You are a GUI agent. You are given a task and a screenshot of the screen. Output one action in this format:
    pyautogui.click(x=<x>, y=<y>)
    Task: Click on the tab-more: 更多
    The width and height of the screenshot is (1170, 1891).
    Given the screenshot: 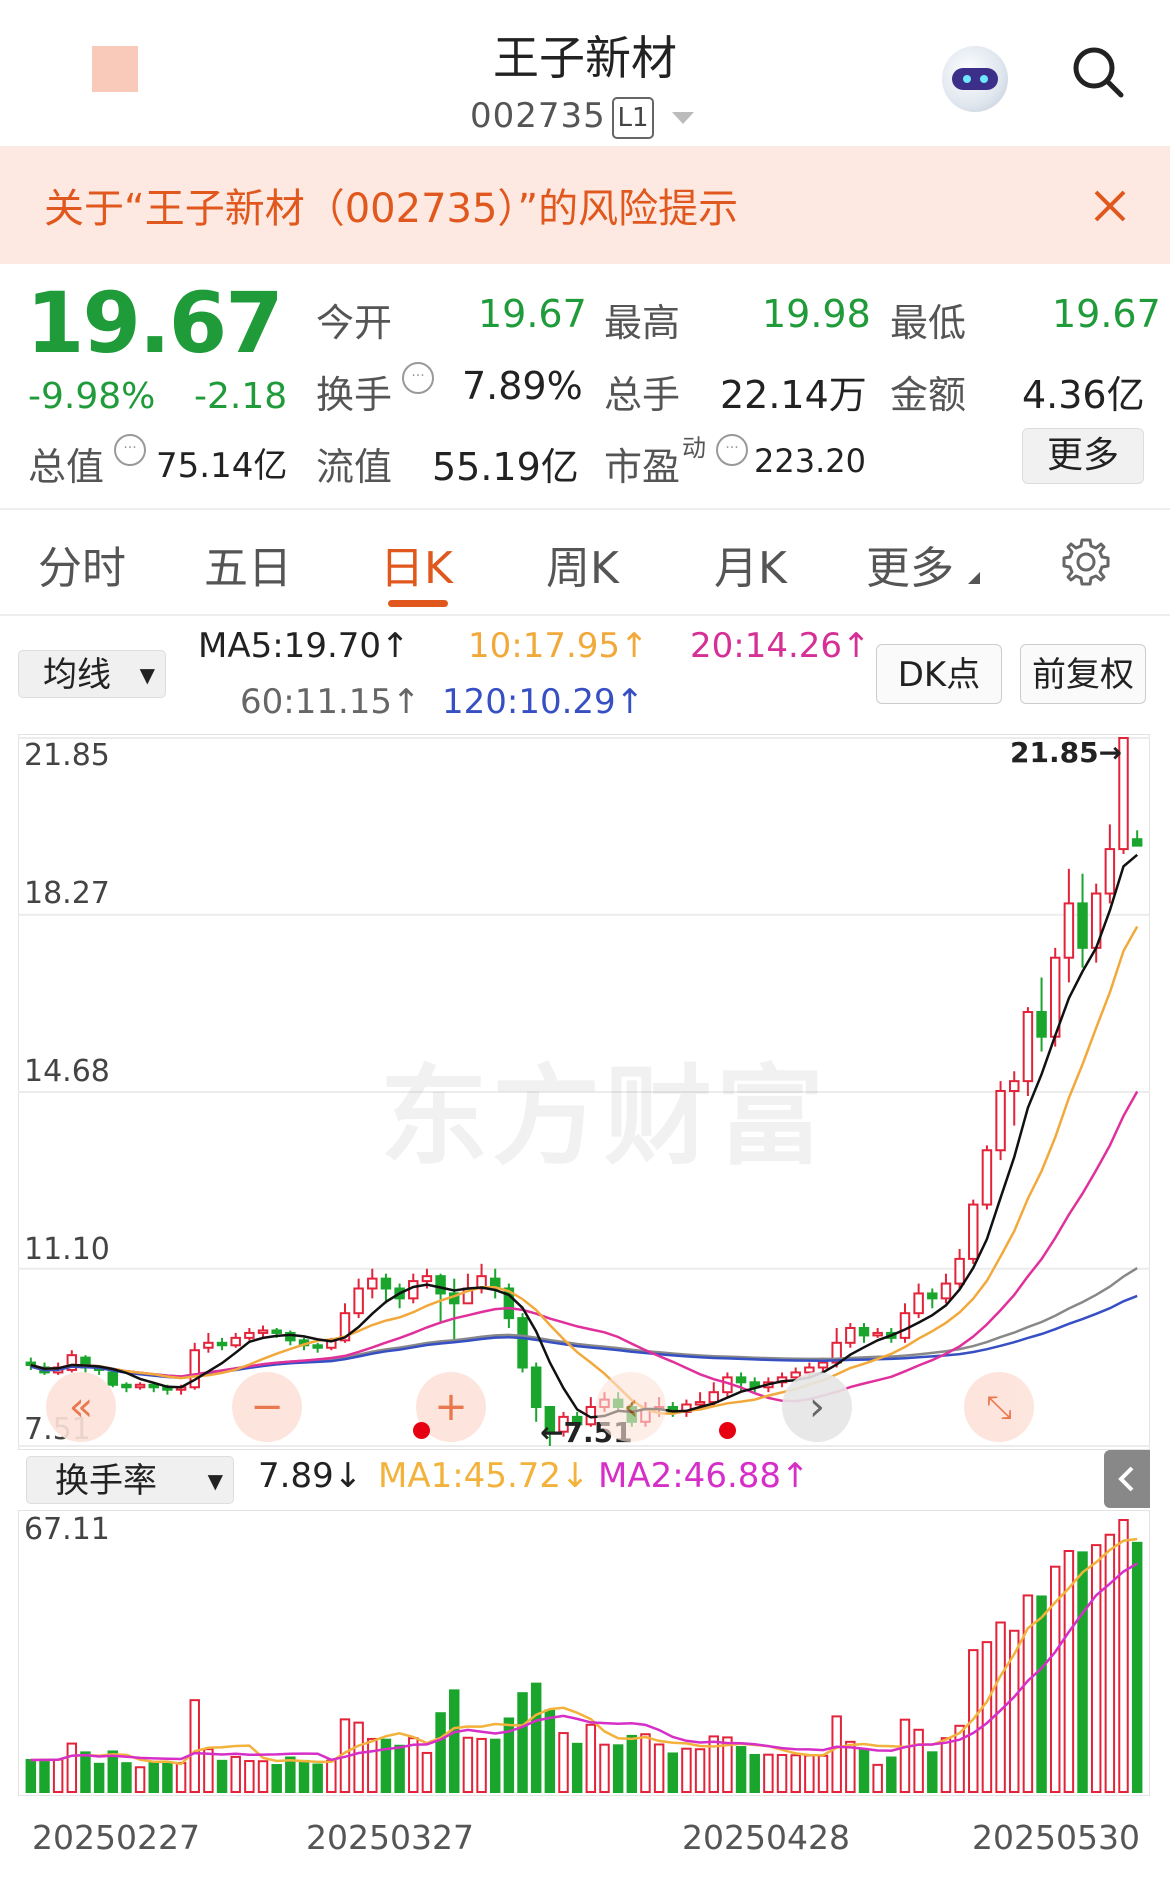 What is the action you would take?
    pyautogui.click(x=910, y=564)
    